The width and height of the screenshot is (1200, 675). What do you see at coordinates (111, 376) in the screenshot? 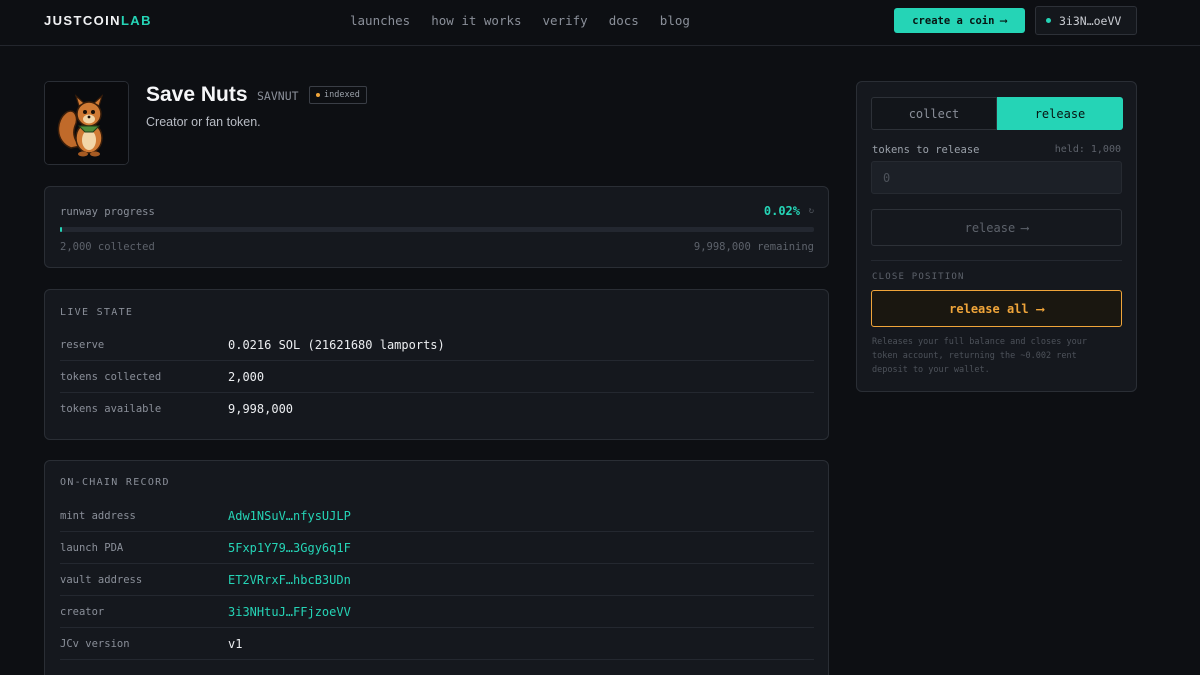
I see `row-key: tokens collected` at bounding box center [111, 376].